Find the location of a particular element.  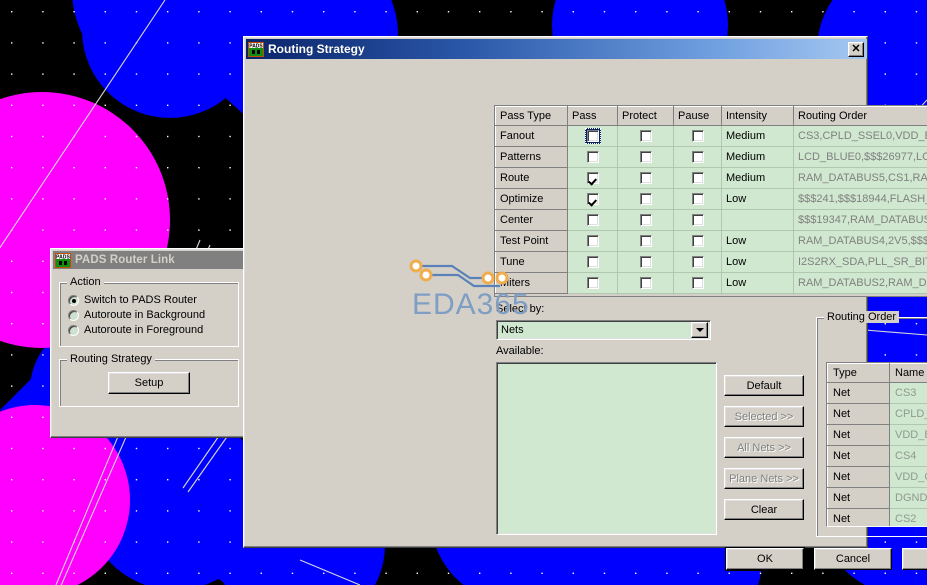

close-icon: ✕ is located at coordinates (856, 49).